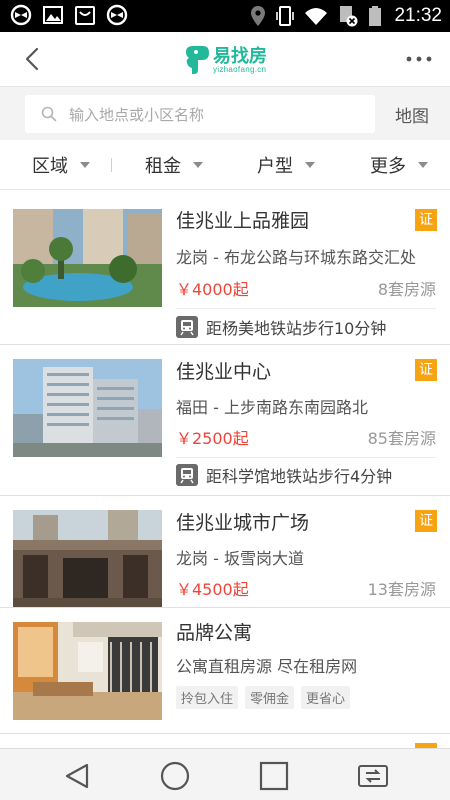 This screenshot has width=450, height=800. Describe the element at coordinates (349, 16) in the screenshot. I see `no-sim-icon` at that location.